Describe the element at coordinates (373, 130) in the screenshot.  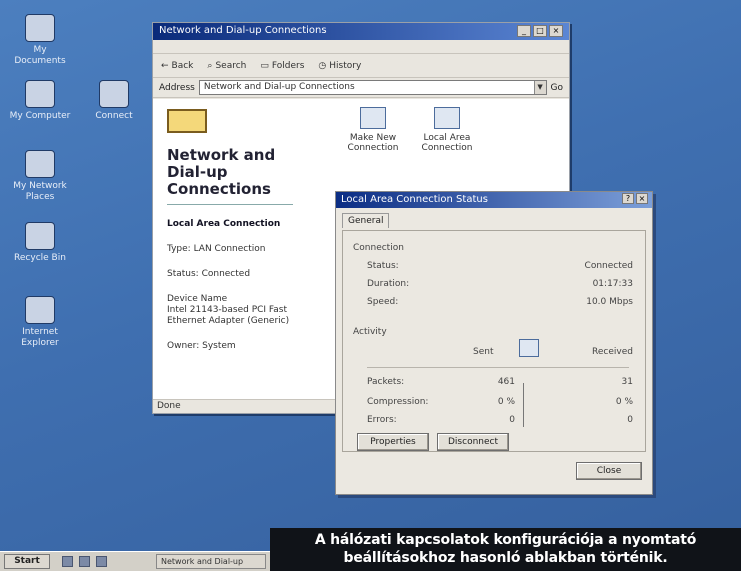
I see `list-item-make-new-connection: Make New Connection` at that location.